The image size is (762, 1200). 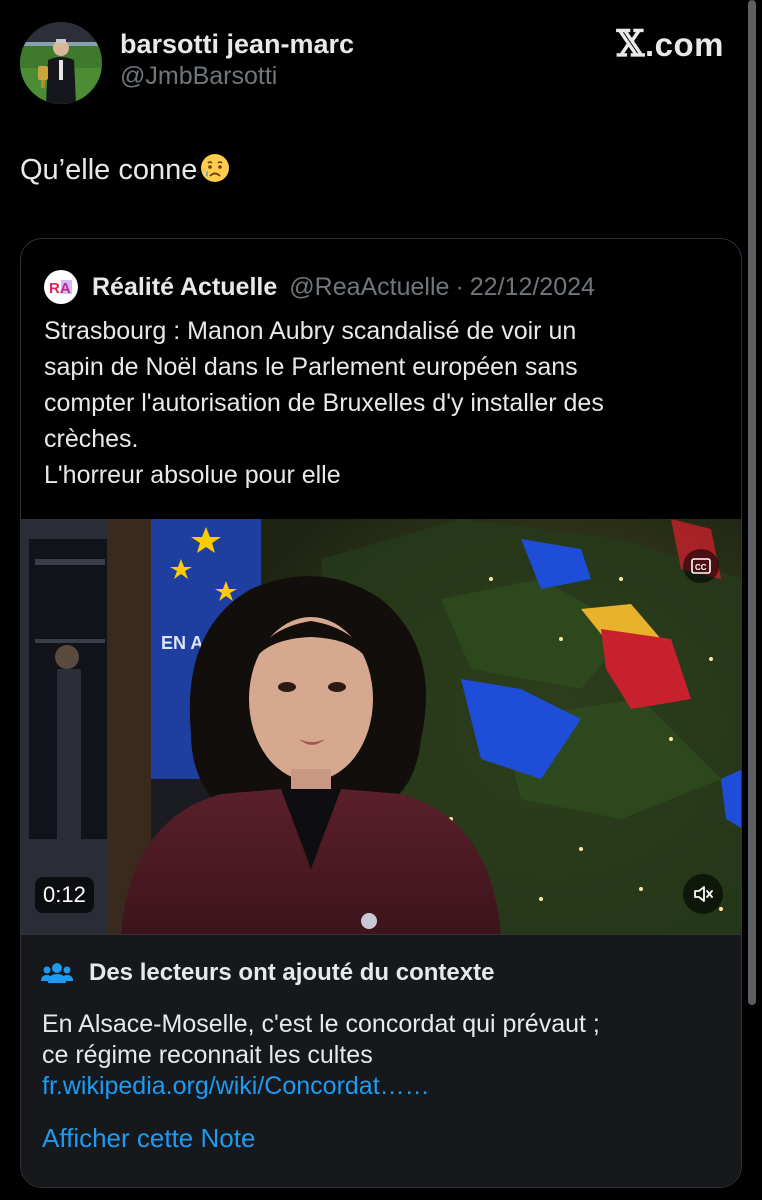 I want to click on tweet-text: Qu’elle conne, so click(x=125, y=172).